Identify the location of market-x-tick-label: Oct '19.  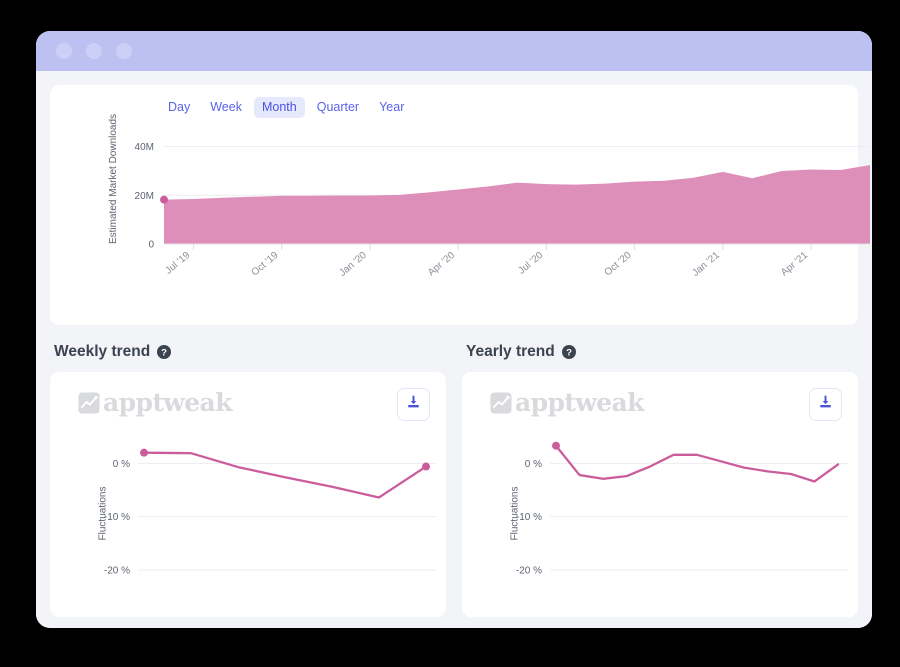
(264, 263).